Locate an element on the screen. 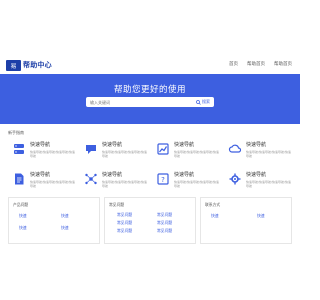  search-icon is located at coordinates (198, 102).